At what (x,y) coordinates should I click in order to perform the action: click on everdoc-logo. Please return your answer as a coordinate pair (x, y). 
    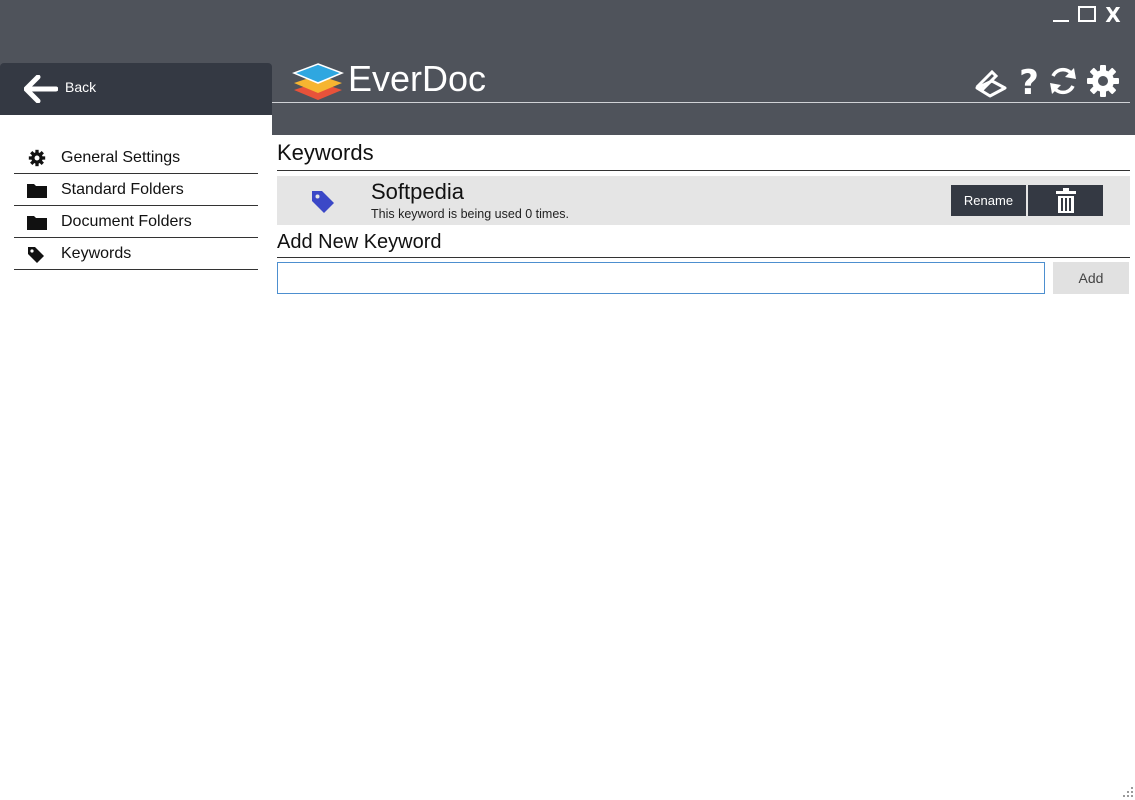
    Looking at the image, I should click on (318, 81).